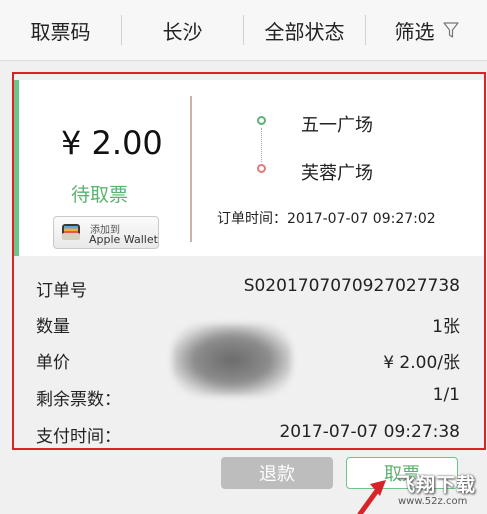 This screenshot has width=487, height=514. I want to click on detail-label: 支付时间：, so click(78, 437).